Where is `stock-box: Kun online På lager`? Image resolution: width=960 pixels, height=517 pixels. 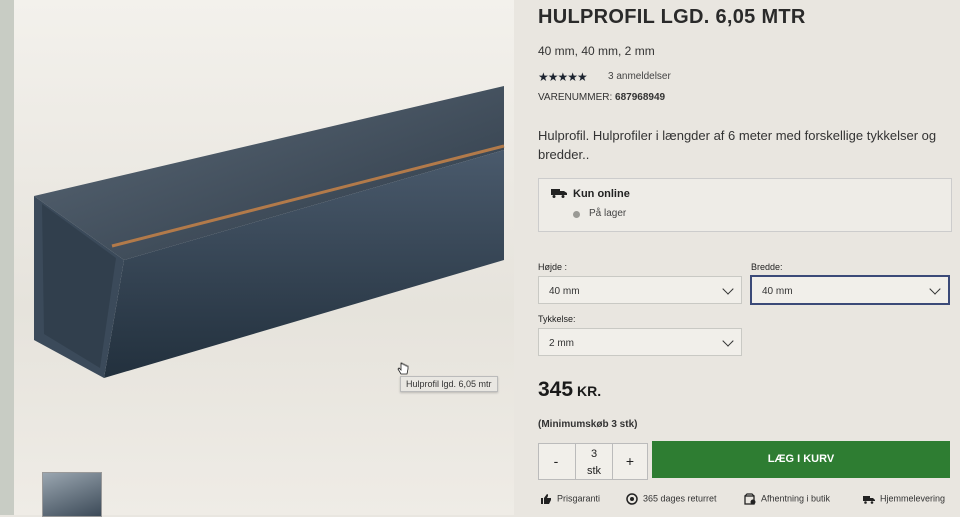
stock-box: Kun online På lager is located at coordinates (745, 205).